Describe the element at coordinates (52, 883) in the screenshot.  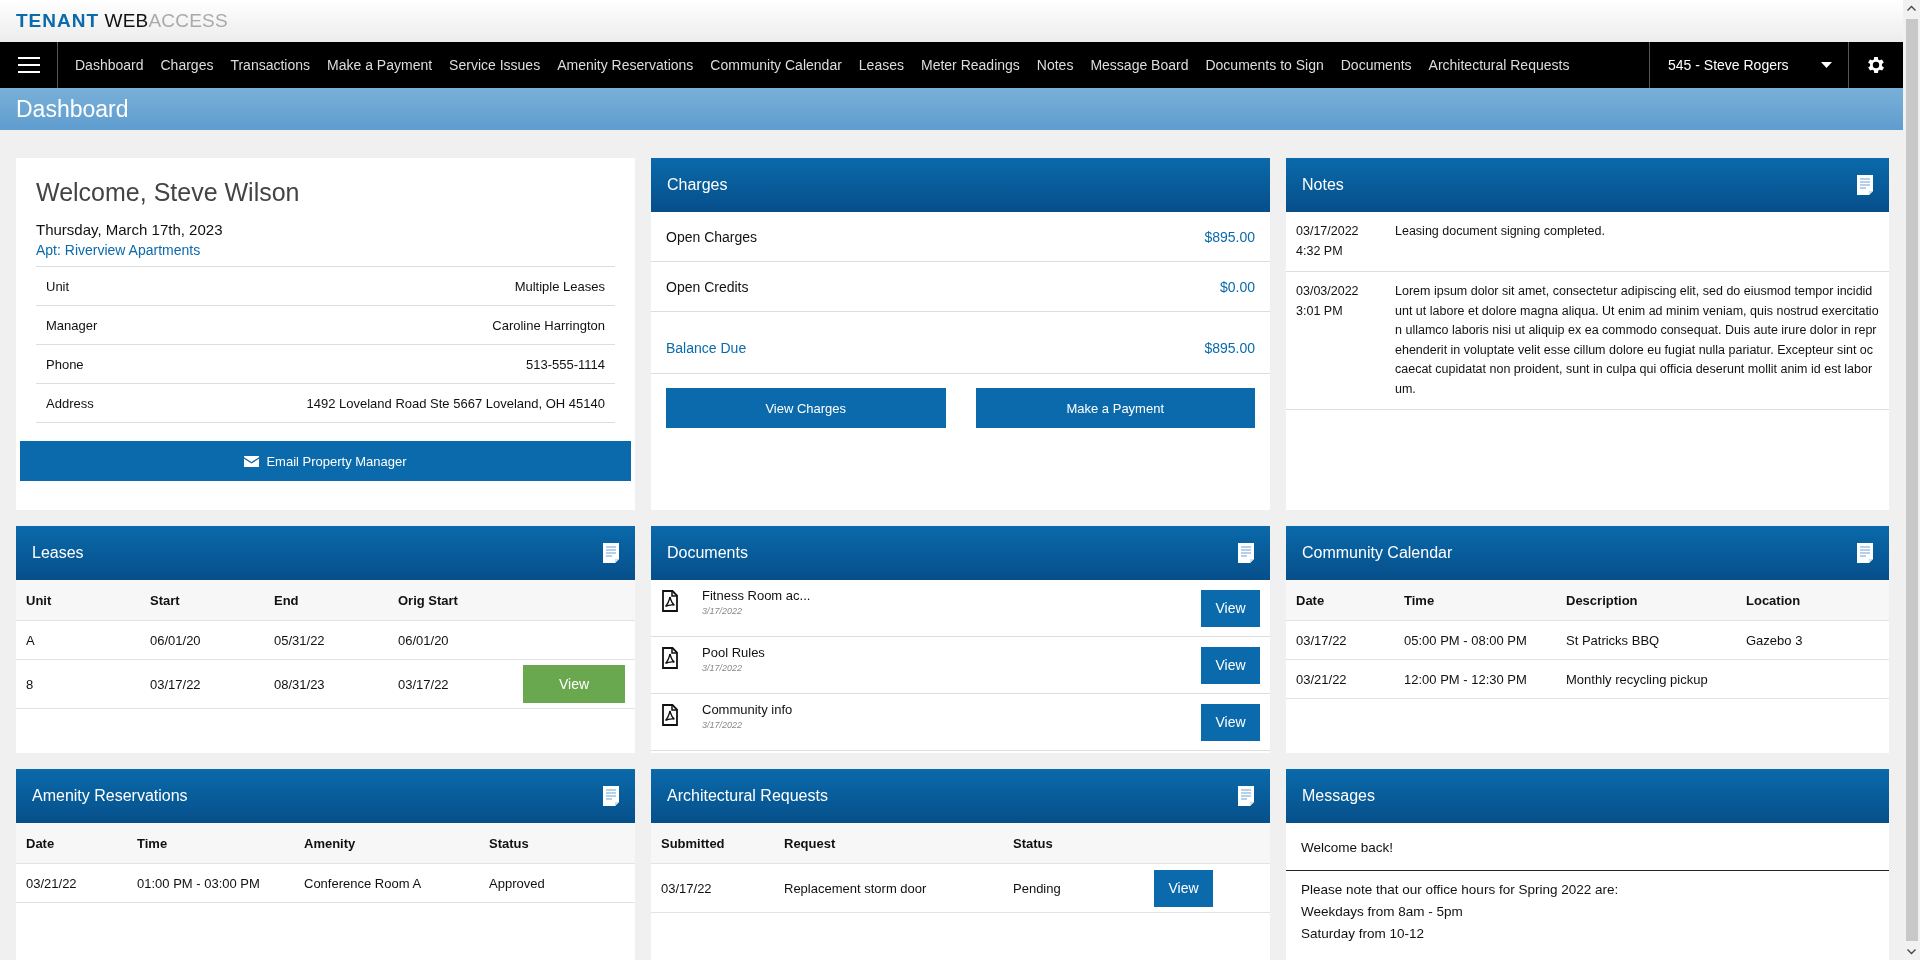
I see `table-cell-text: 03/21/22` at that location.